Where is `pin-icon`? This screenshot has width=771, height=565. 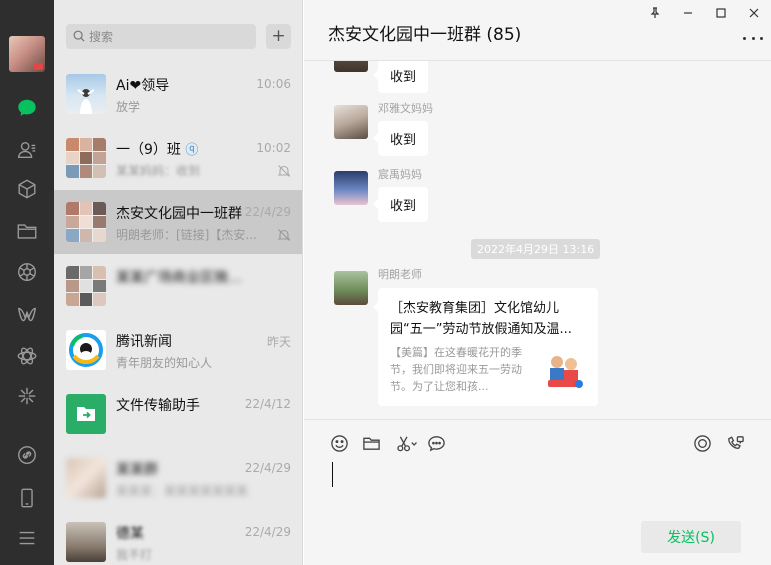 pin-icon is located at coordinates (655, 13).